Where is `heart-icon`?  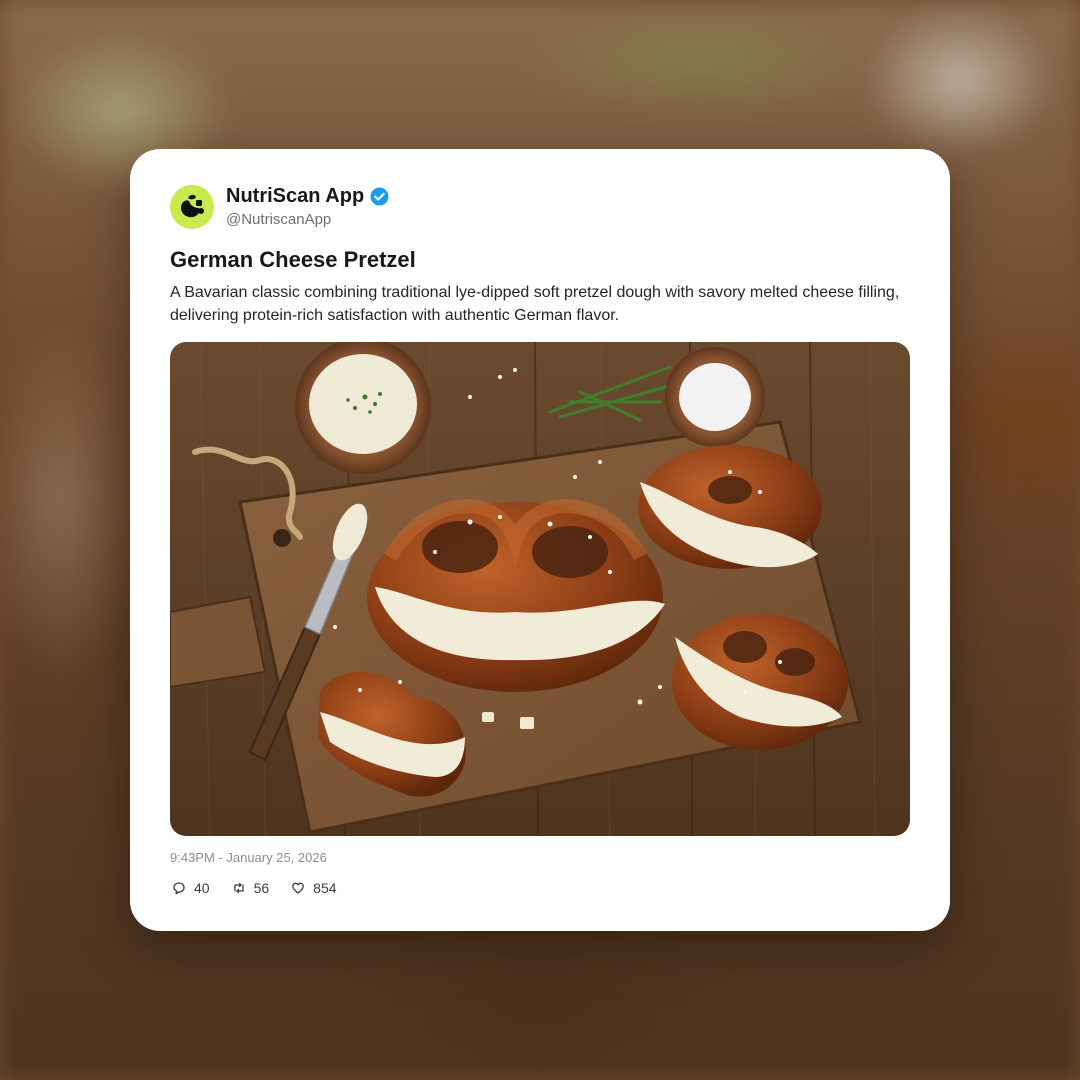
heart-icon is located at coordinates (298, 888).